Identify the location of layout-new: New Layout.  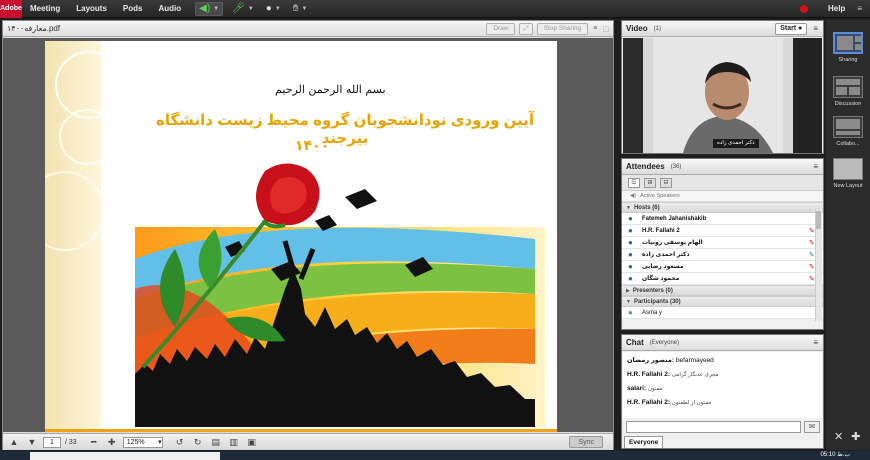
(848, 173).